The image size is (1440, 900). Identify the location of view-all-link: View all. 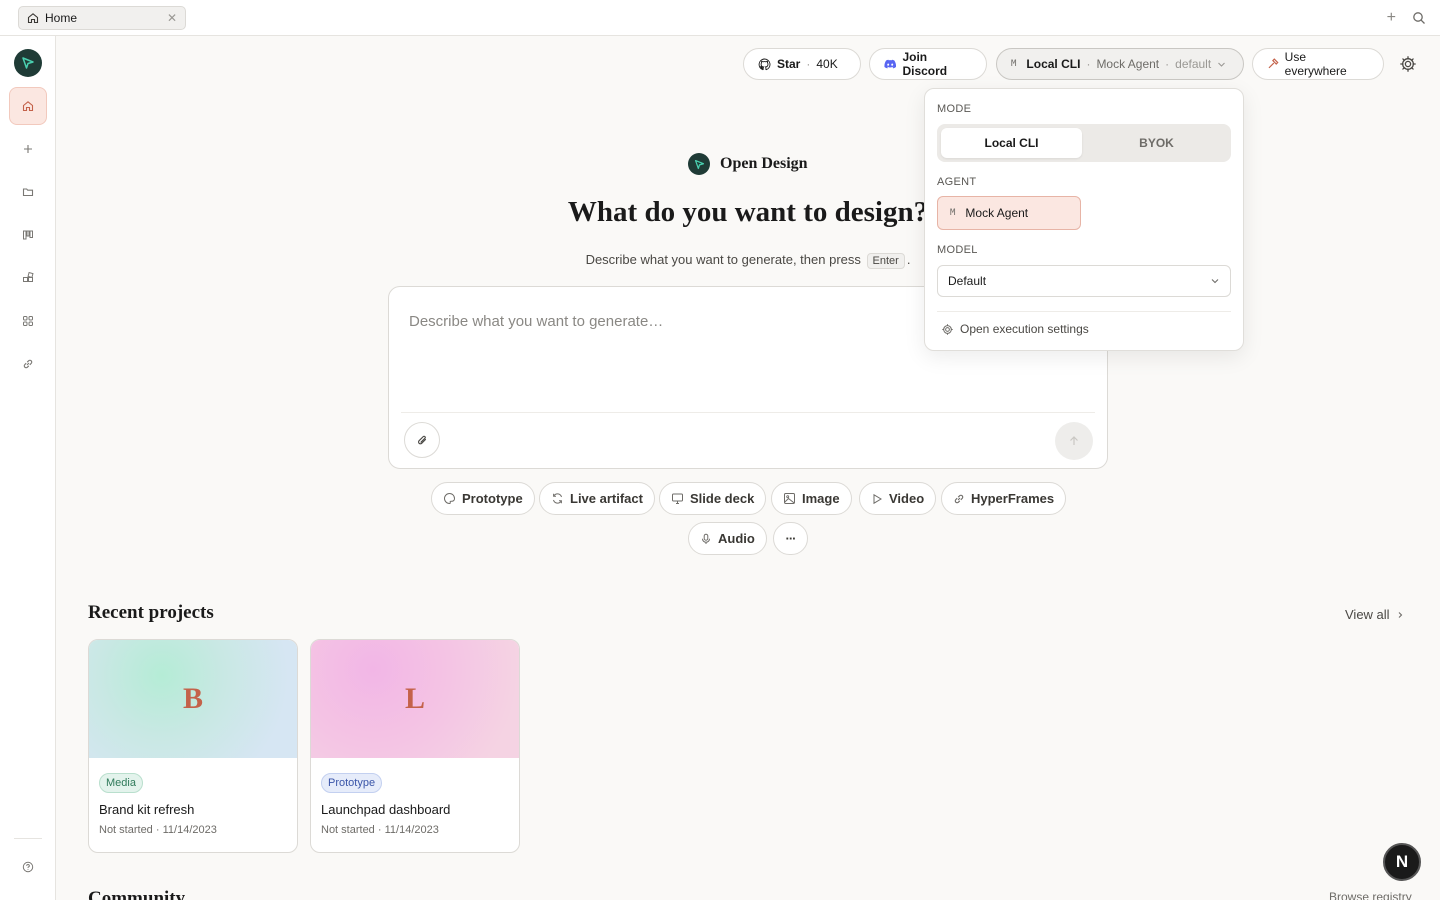
(1374, 614).